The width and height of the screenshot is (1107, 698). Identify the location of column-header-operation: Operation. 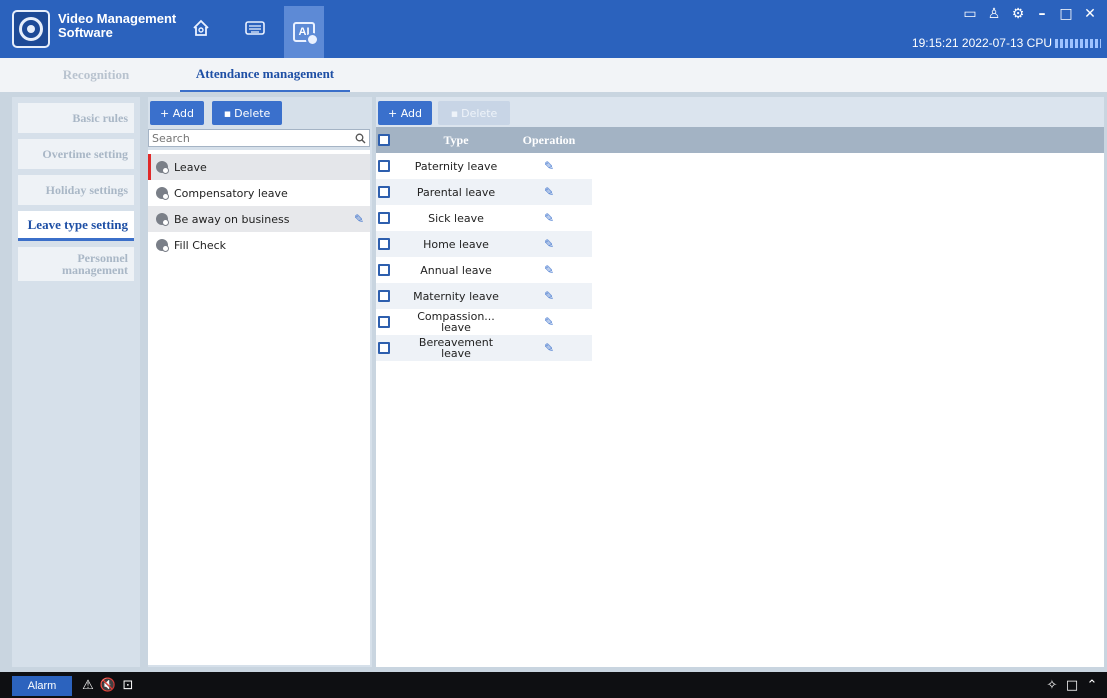
(549, 139).